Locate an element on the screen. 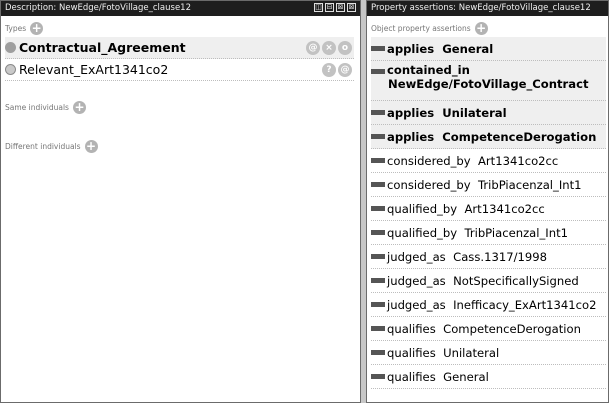  same-individuals-header: Same individuals + is located at coordinates (181, 107).